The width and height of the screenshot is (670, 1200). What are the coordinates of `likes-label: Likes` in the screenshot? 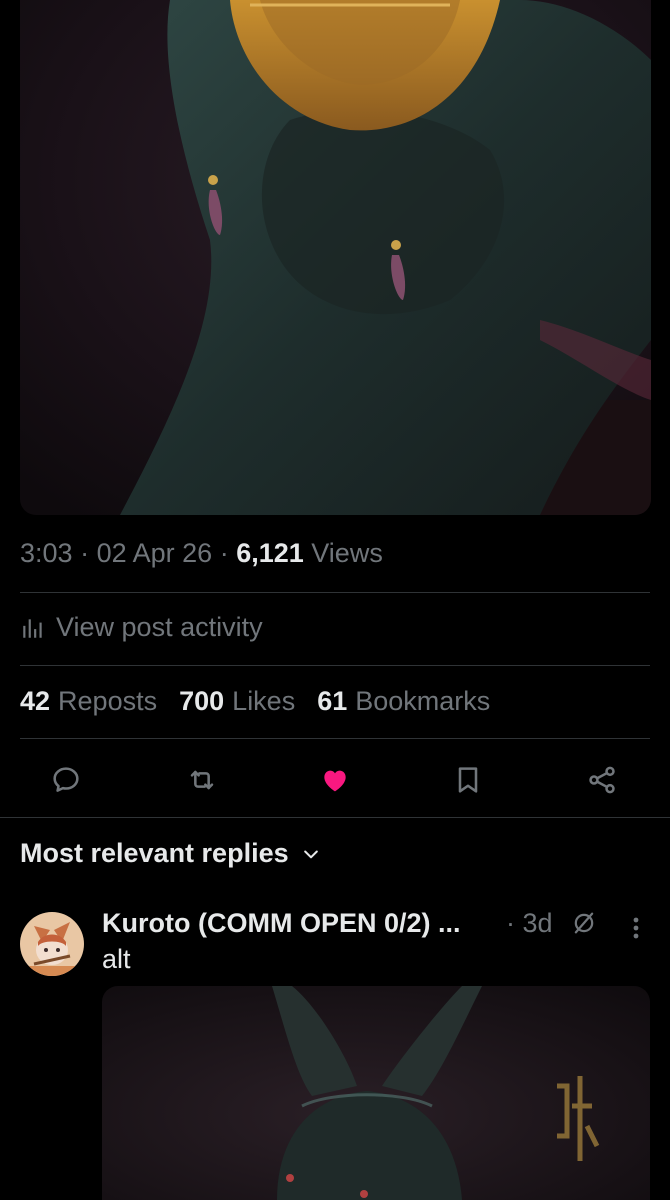 It's located at (264, 701).